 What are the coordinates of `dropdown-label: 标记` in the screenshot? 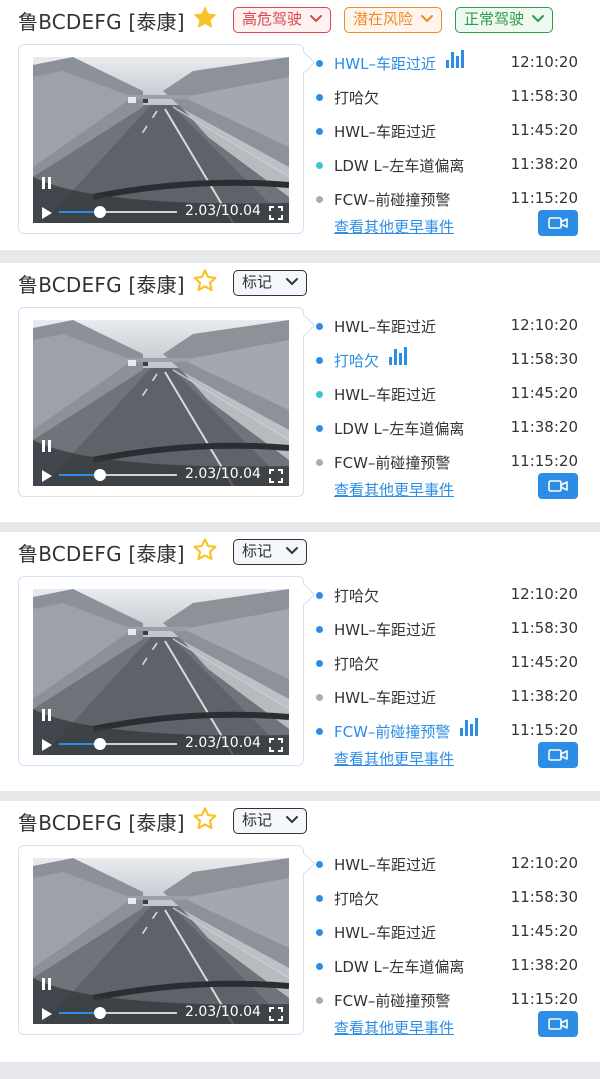 It's located at (257, 820).